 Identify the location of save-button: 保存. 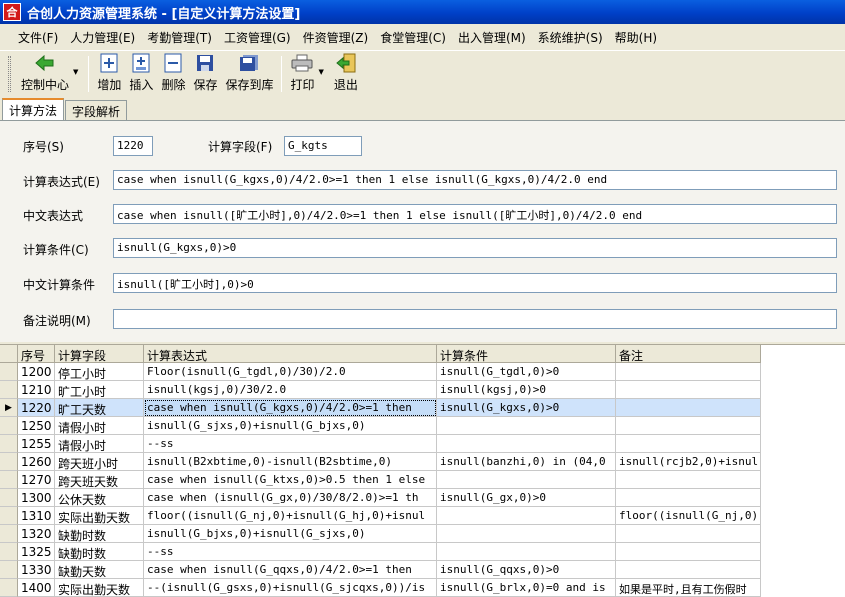
(205, 74).